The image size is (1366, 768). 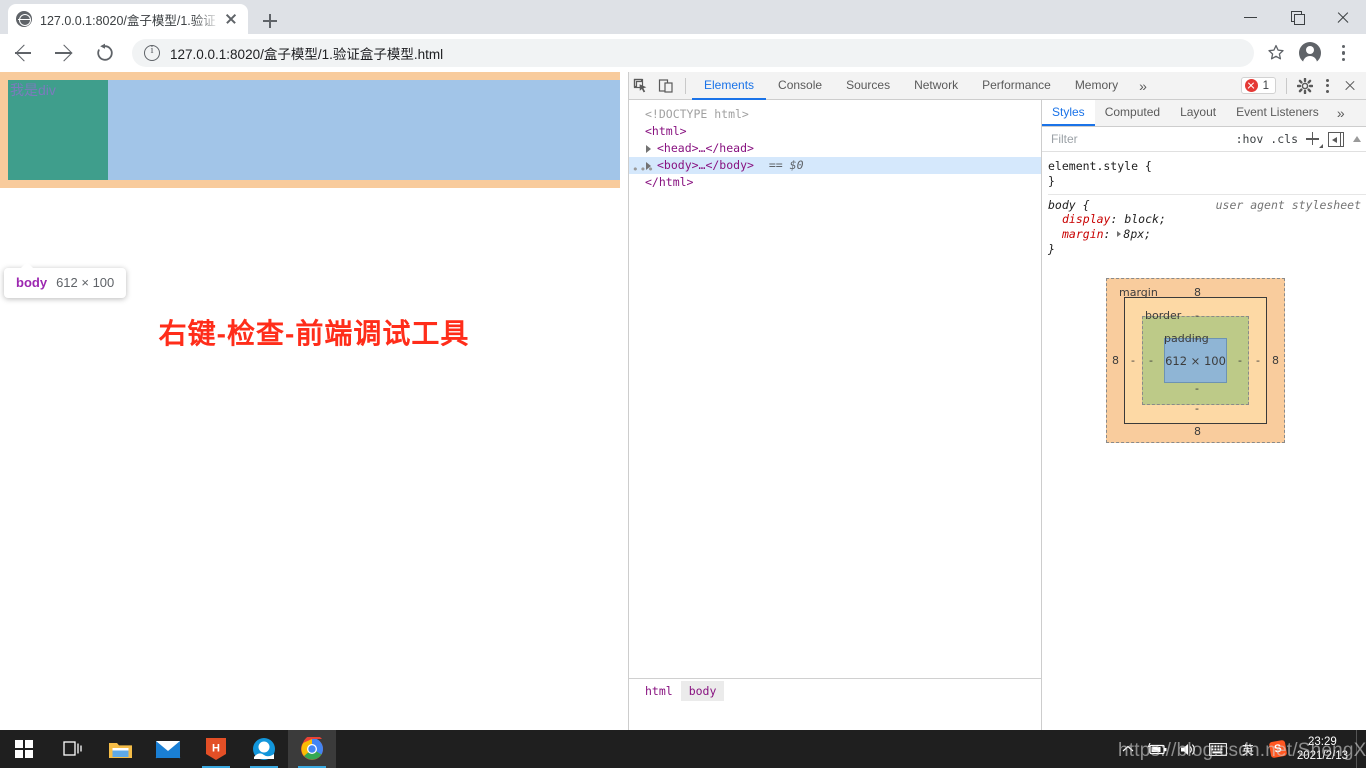 I want to click on margin-right-value: 8, so click(x=1275, y=360).